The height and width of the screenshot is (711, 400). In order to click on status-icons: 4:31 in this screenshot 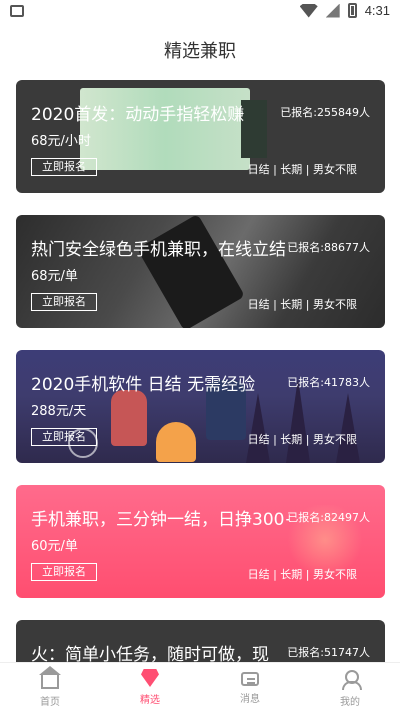, I will do `click(344, 10)`.